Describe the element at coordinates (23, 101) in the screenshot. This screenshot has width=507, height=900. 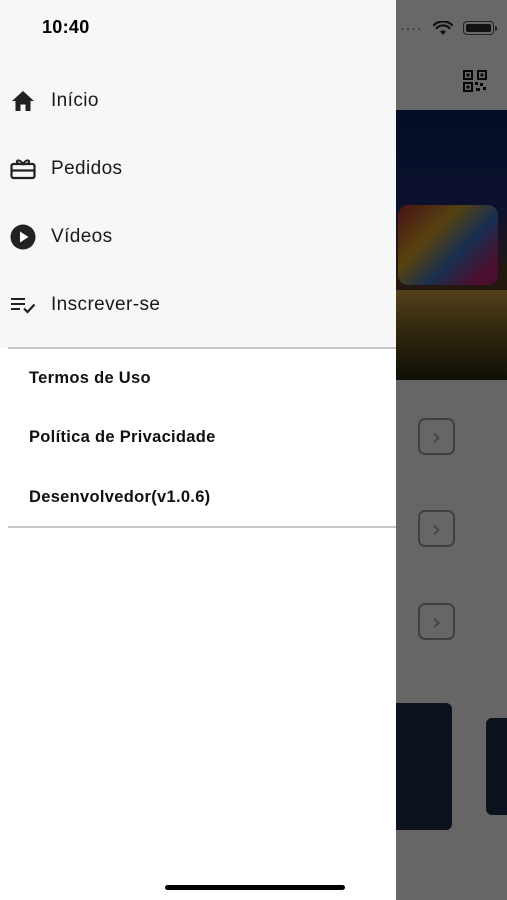
I see `home-icon` at that location.